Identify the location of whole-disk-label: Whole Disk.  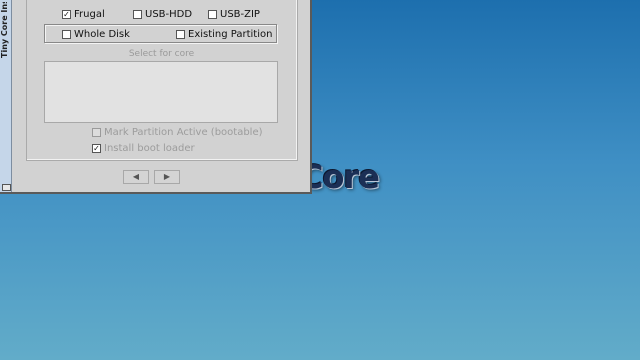
(102, 34).